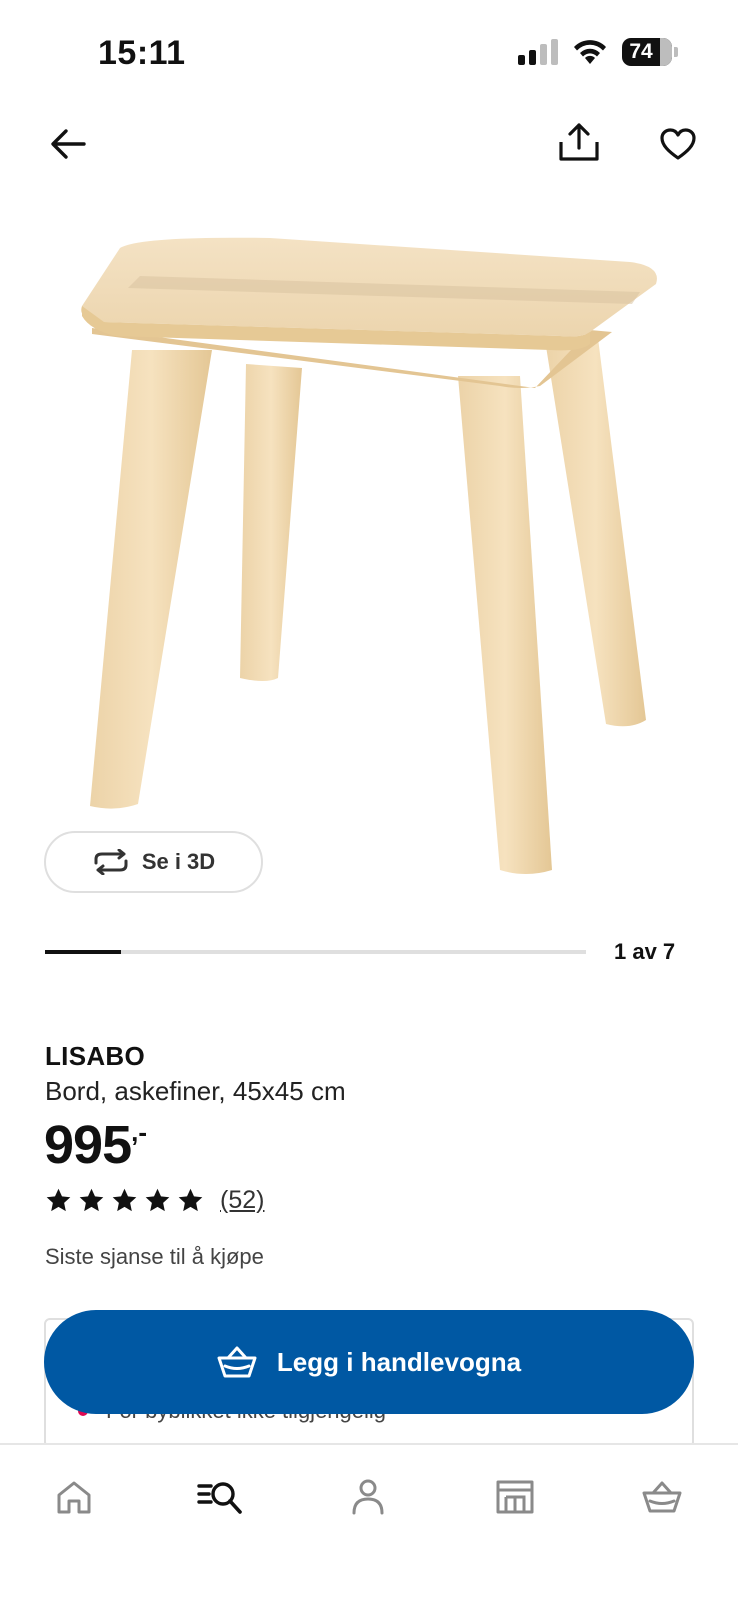 The height and width of the screenshot is (1600, 738). I want to click on heart-icon, so click(678, 144).